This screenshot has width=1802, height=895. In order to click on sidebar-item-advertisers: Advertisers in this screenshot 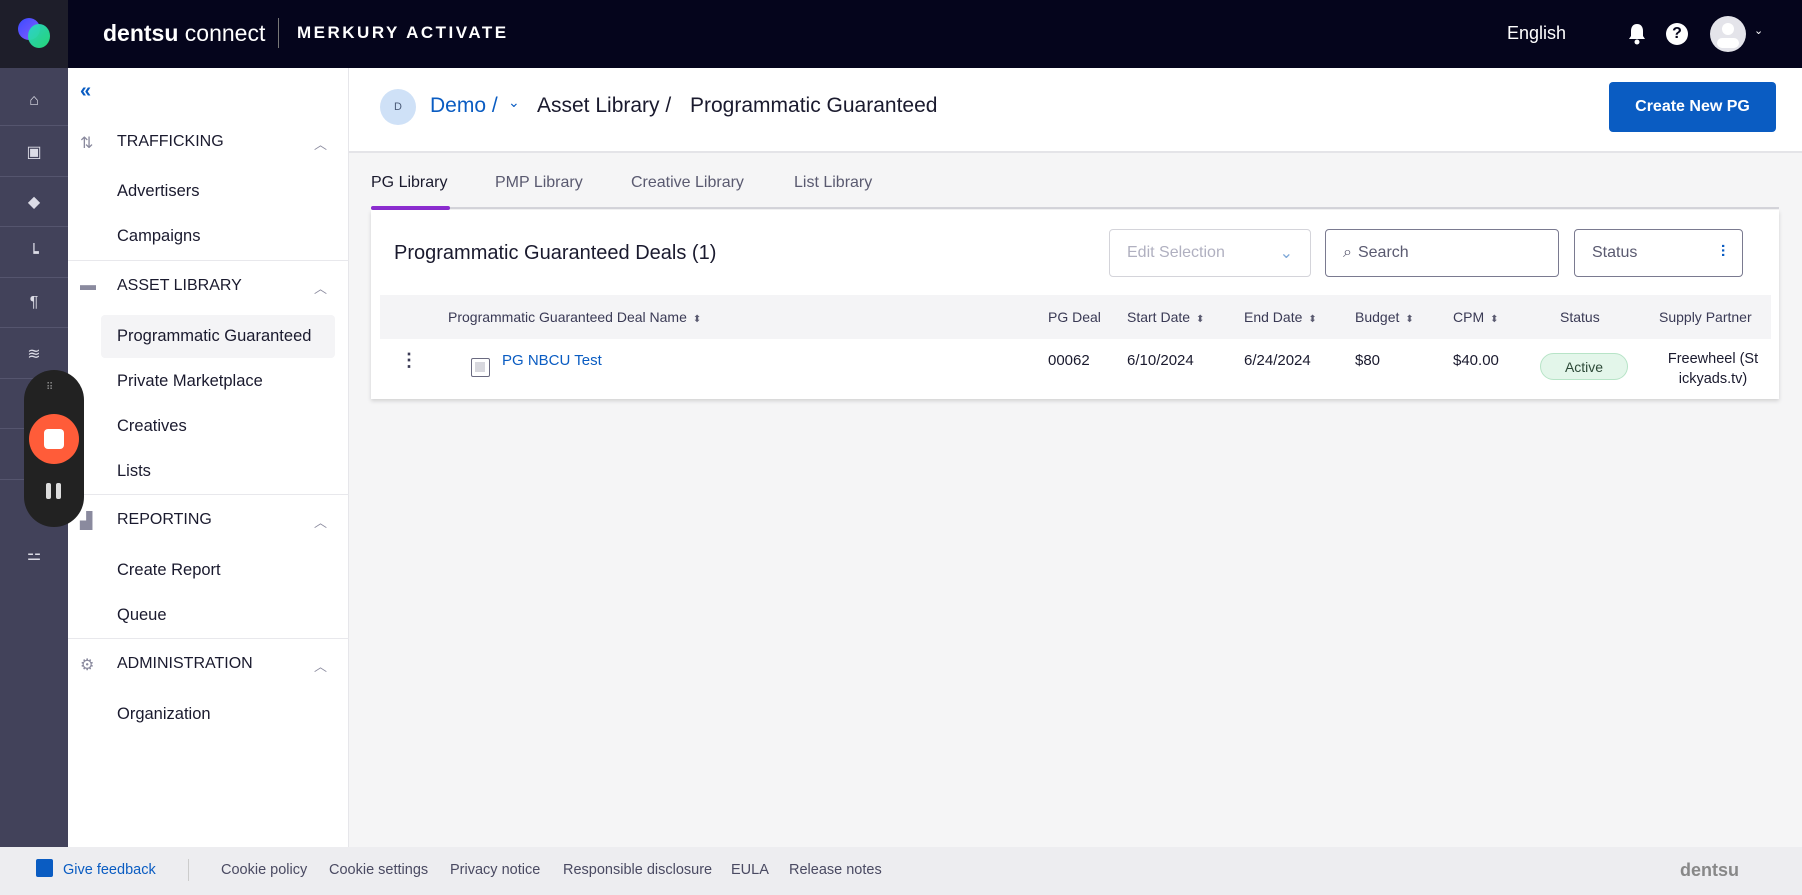, I will do `click(158, 191)`.